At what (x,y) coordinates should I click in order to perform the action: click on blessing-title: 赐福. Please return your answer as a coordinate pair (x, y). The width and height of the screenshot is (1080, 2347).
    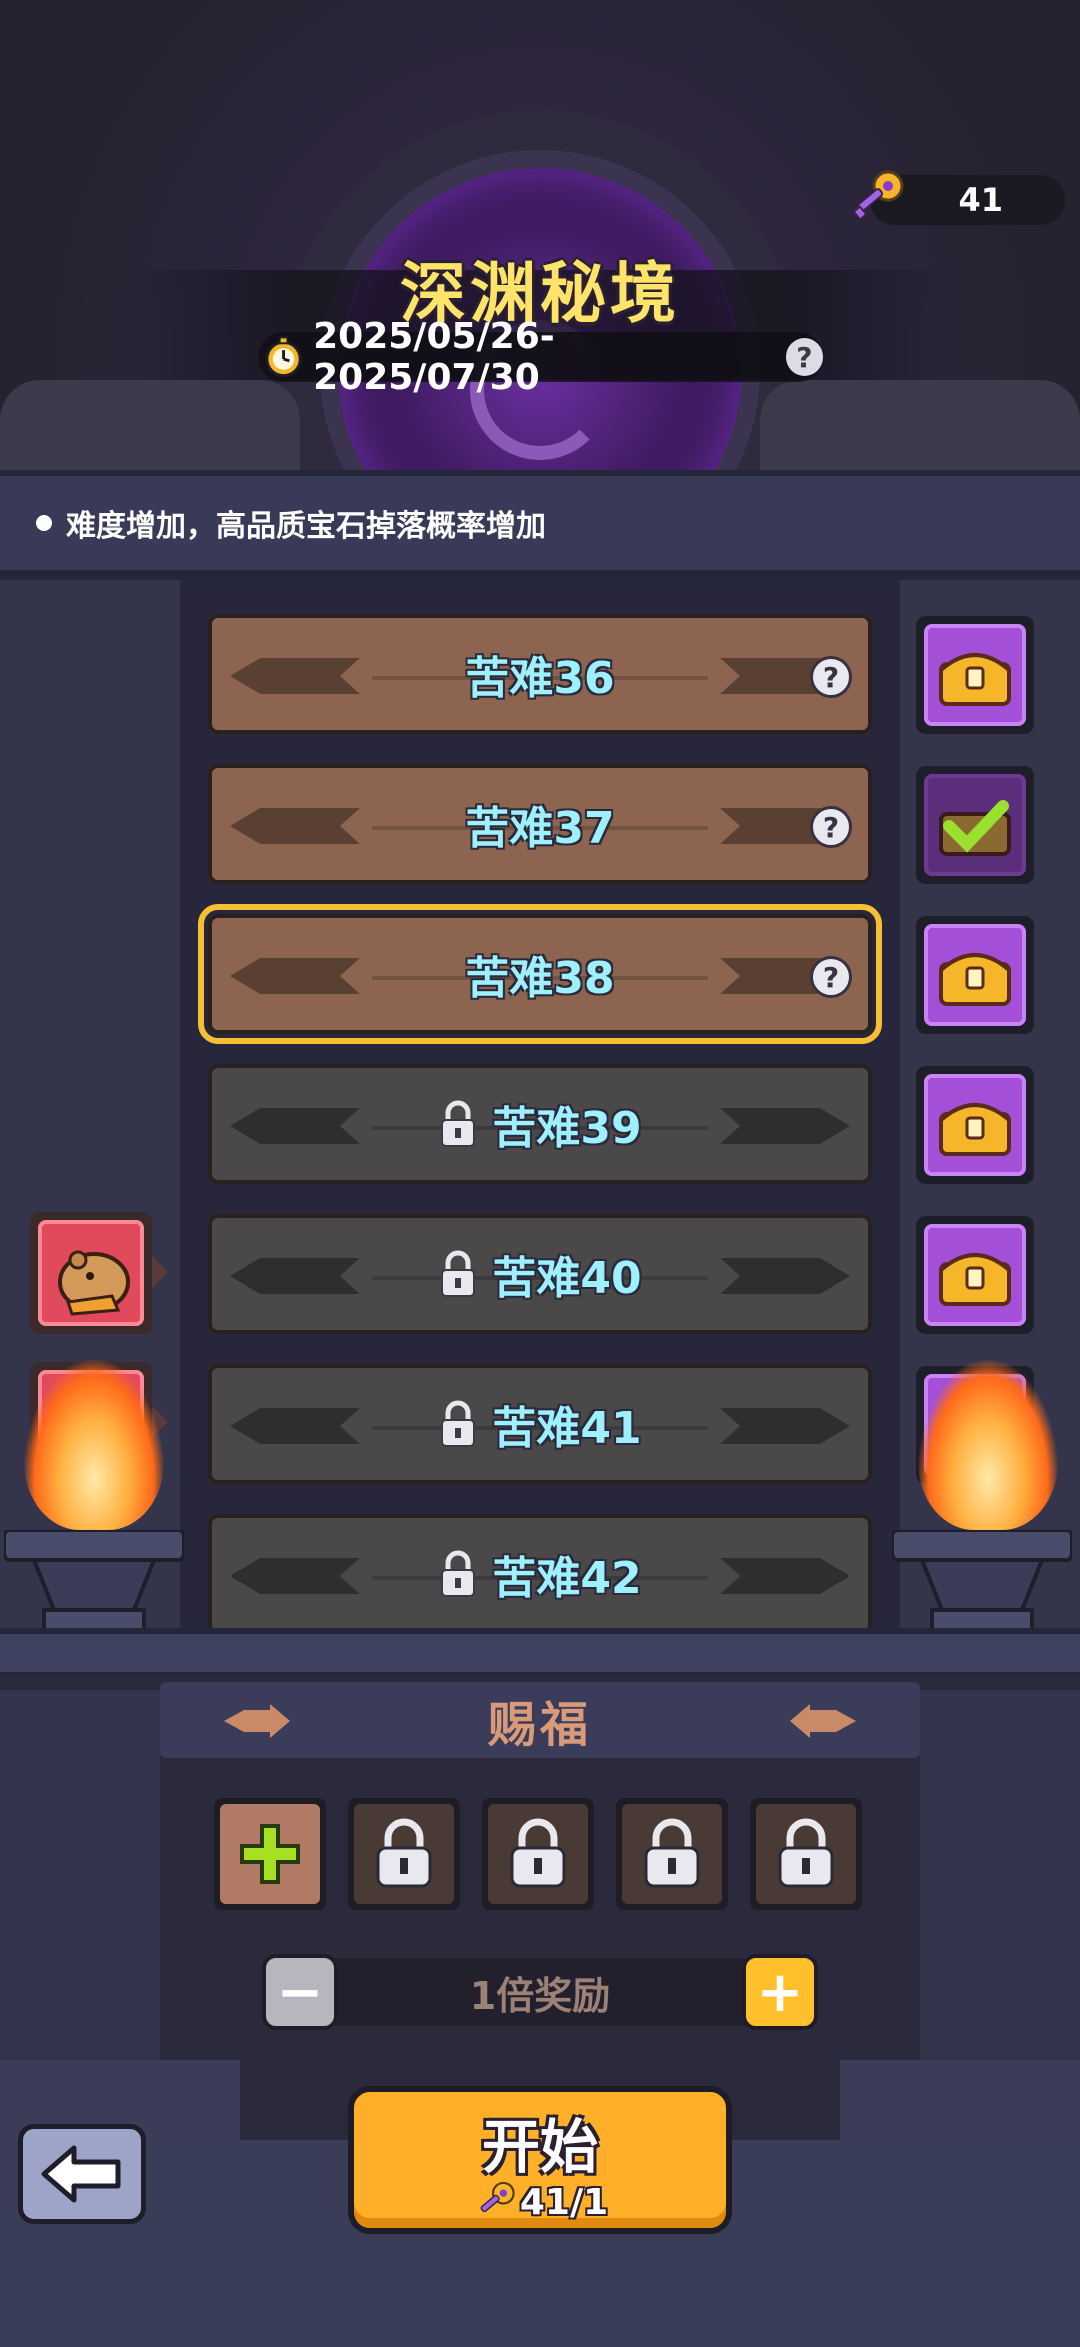
    Looking at the image, I should click on (539, 1725).